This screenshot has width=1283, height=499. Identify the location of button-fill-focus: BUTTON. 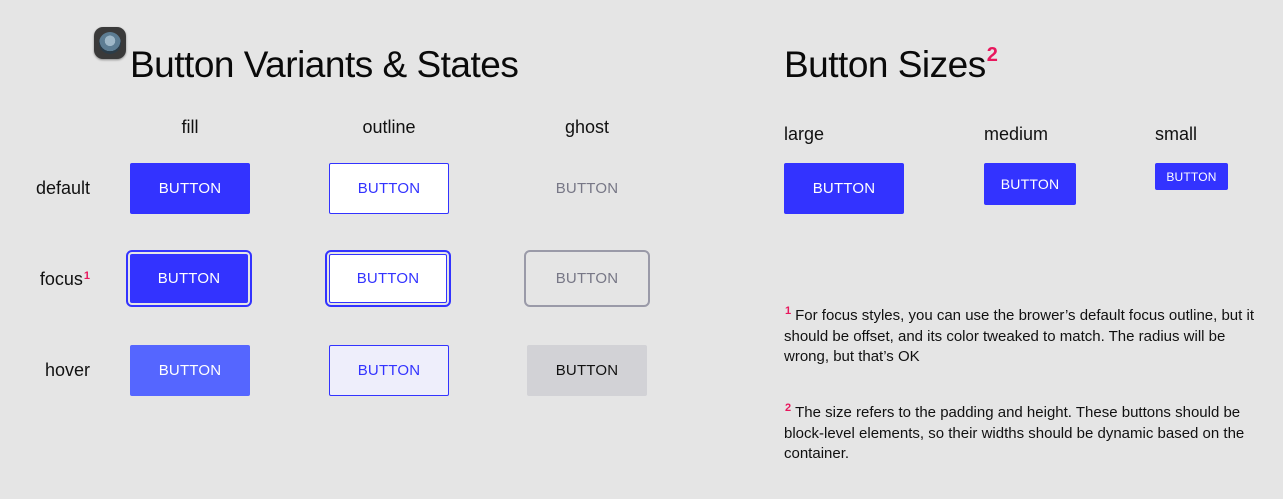
(189, 278).